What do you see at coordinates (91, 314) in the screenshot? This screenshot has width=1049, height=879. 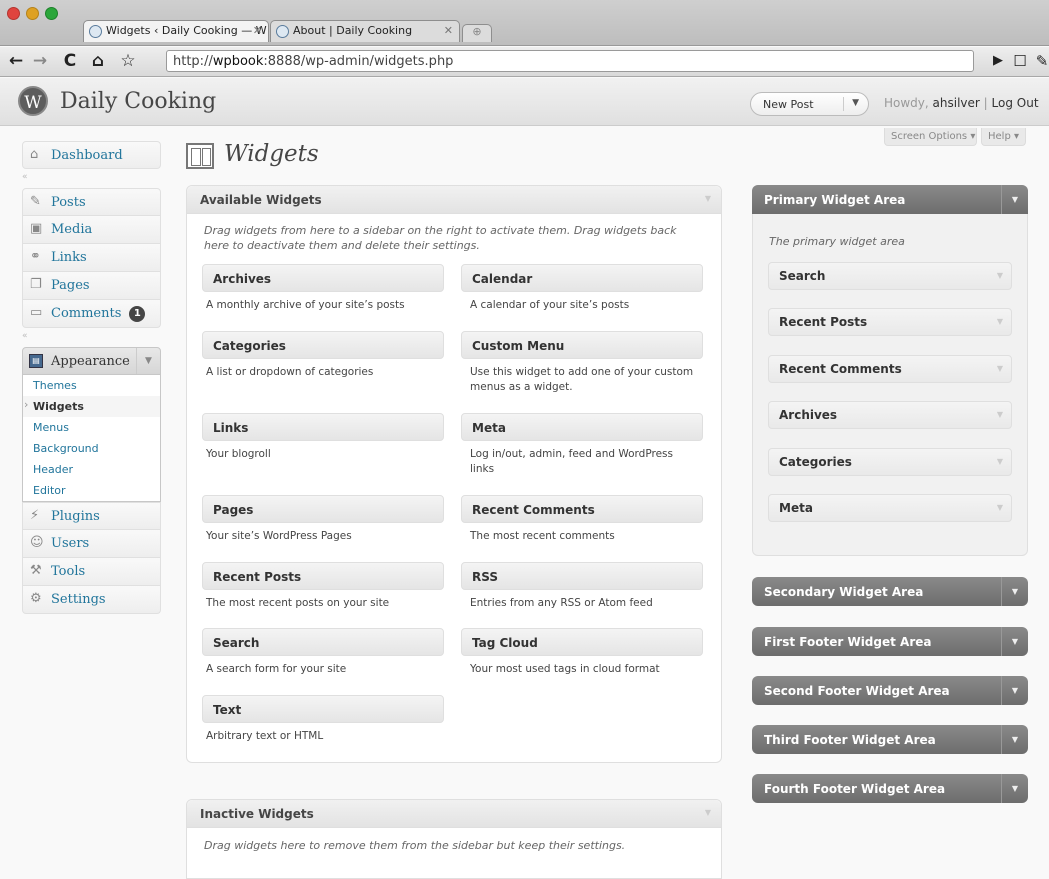 I see `menu-item-comments: ▭ Comments 1` at bounding box center [91, 314].